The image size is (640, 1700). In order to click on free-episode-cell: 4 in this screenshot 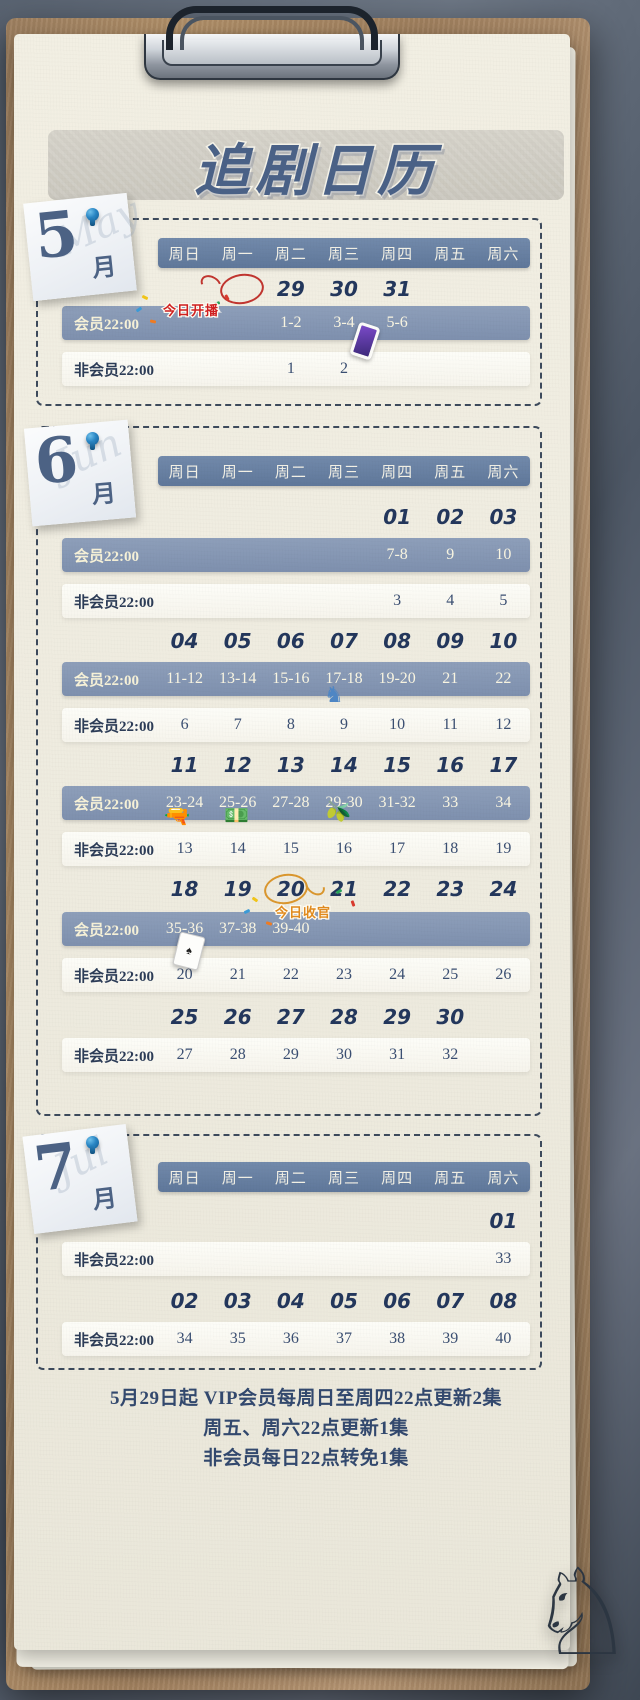, I will do `click(450, 600)`.